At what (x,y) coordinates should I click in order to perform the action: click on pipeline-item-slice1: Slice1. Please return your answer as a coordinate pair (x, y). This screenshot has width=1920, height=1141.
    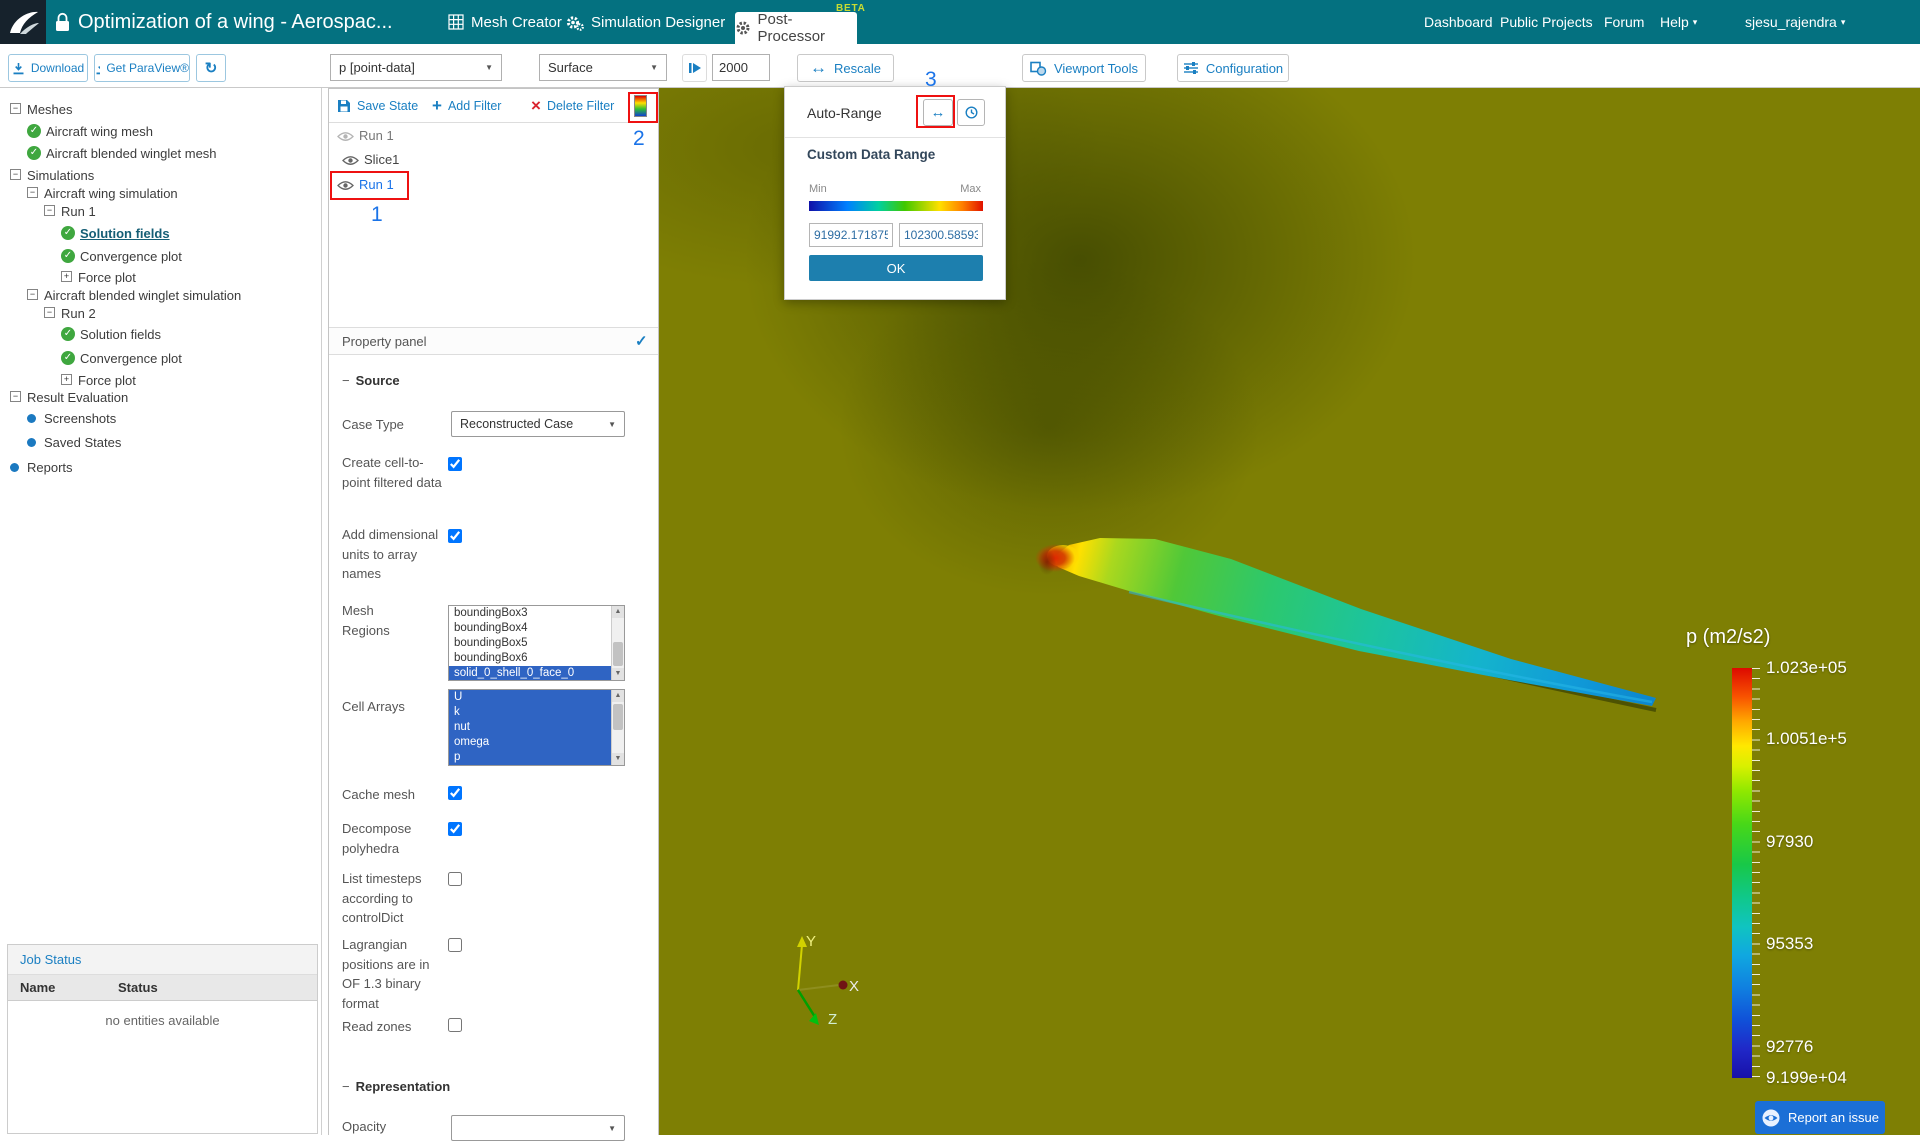
    Looking at the image, I should click on (493, 160).